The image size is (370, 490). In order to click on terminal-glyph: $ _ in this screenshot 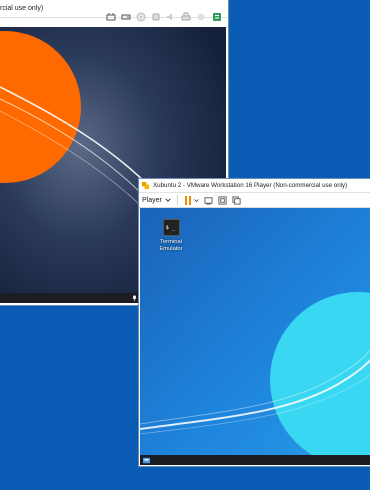, I will do `click(170, 228)`.